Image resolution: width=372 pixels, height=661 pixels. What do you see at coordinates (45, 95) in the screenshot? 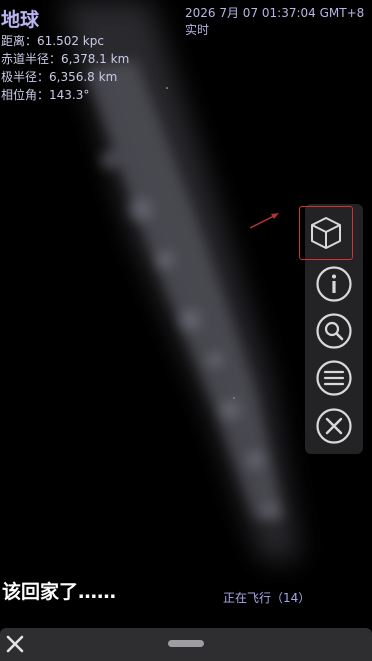
I see `phase-angle-line: 相位角：143.3°` at bounding box center [45, 95].